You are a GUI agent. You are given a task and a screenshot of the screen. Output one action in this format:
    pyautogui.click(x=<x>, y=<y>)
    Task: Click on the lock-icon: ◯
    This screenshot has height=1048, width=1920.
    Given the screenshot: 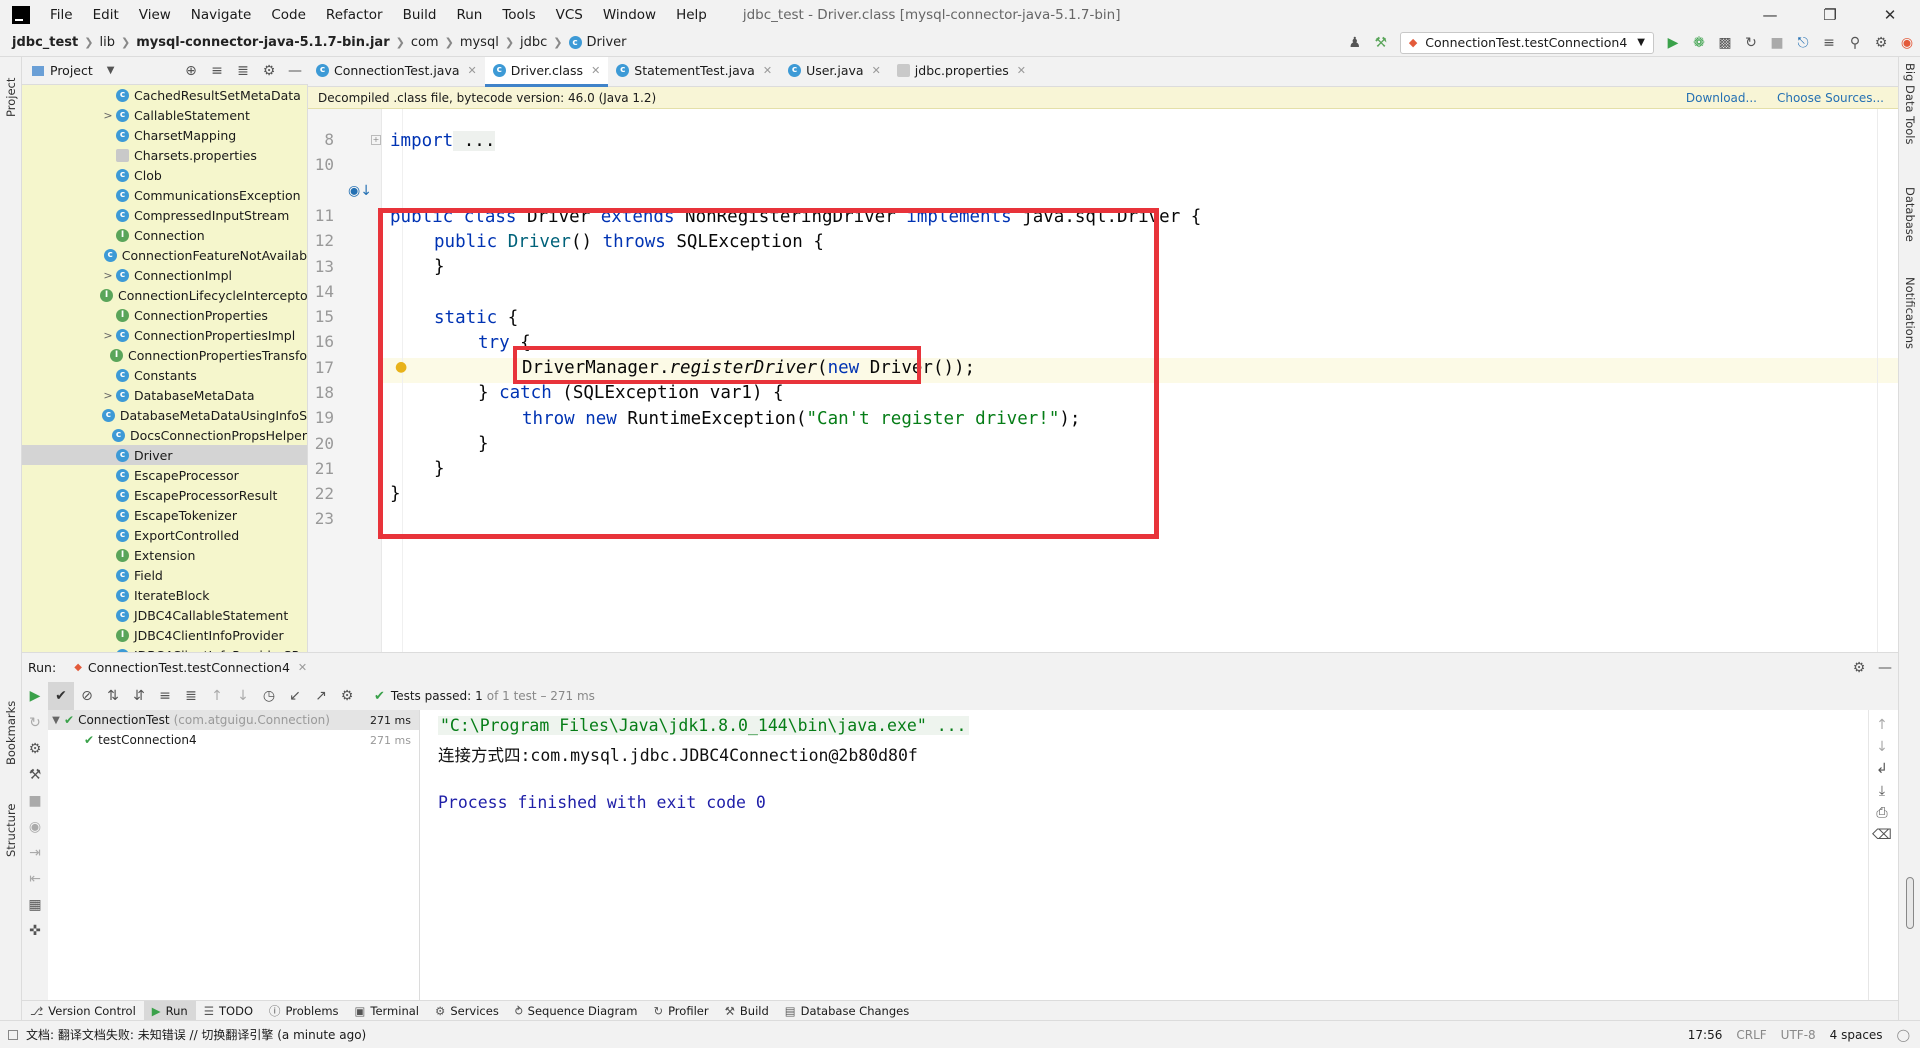 What is the action you would take?
    pyautogui.click(x=1903, y=1035)
    